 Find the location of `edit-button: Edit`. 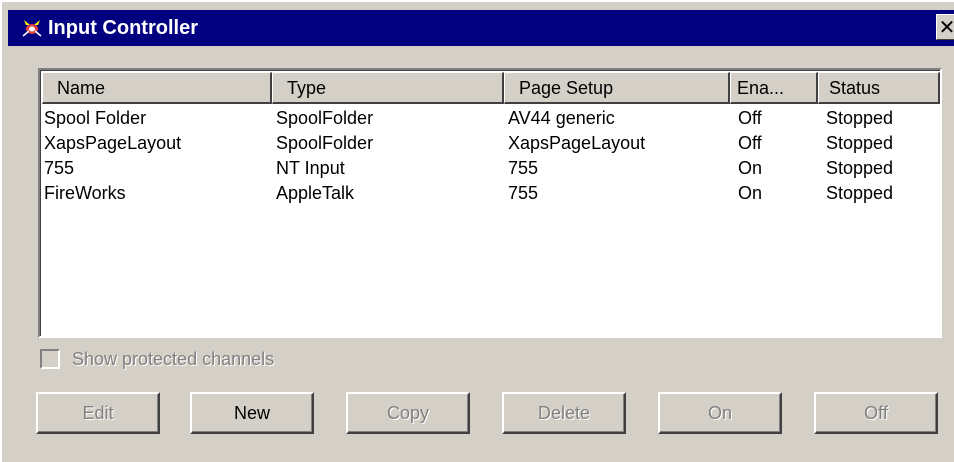

edit-button: Edit is located at coordinates (98, 413).